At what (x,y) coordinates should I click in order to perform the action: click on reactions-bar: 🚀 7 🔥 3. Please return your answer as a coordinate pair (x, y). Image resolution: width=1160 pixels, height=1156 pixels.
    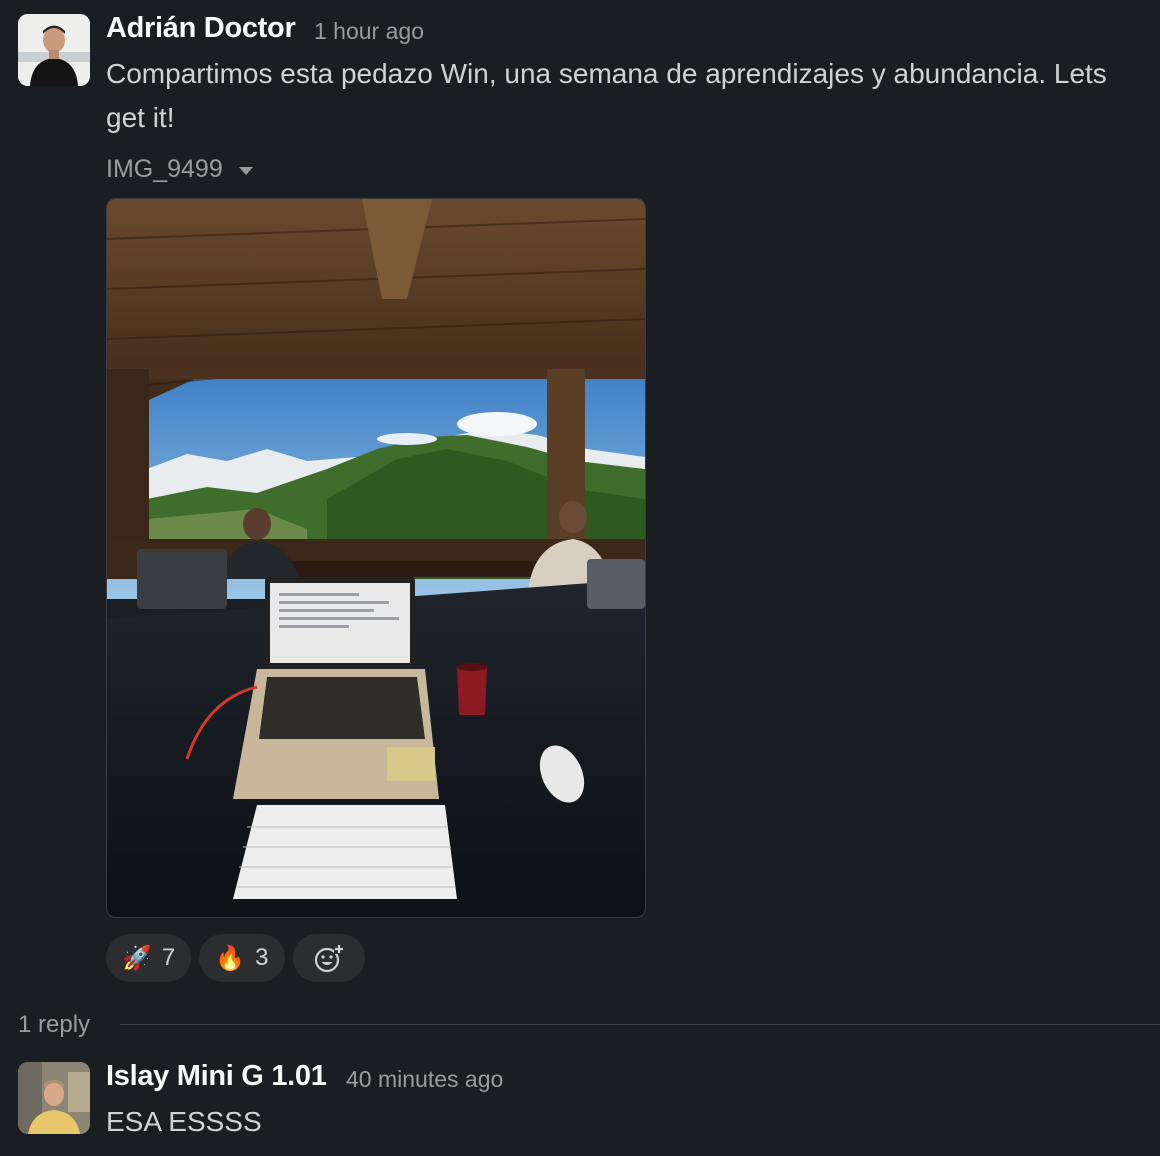
    Looking at the image, I should click on (235, 958).